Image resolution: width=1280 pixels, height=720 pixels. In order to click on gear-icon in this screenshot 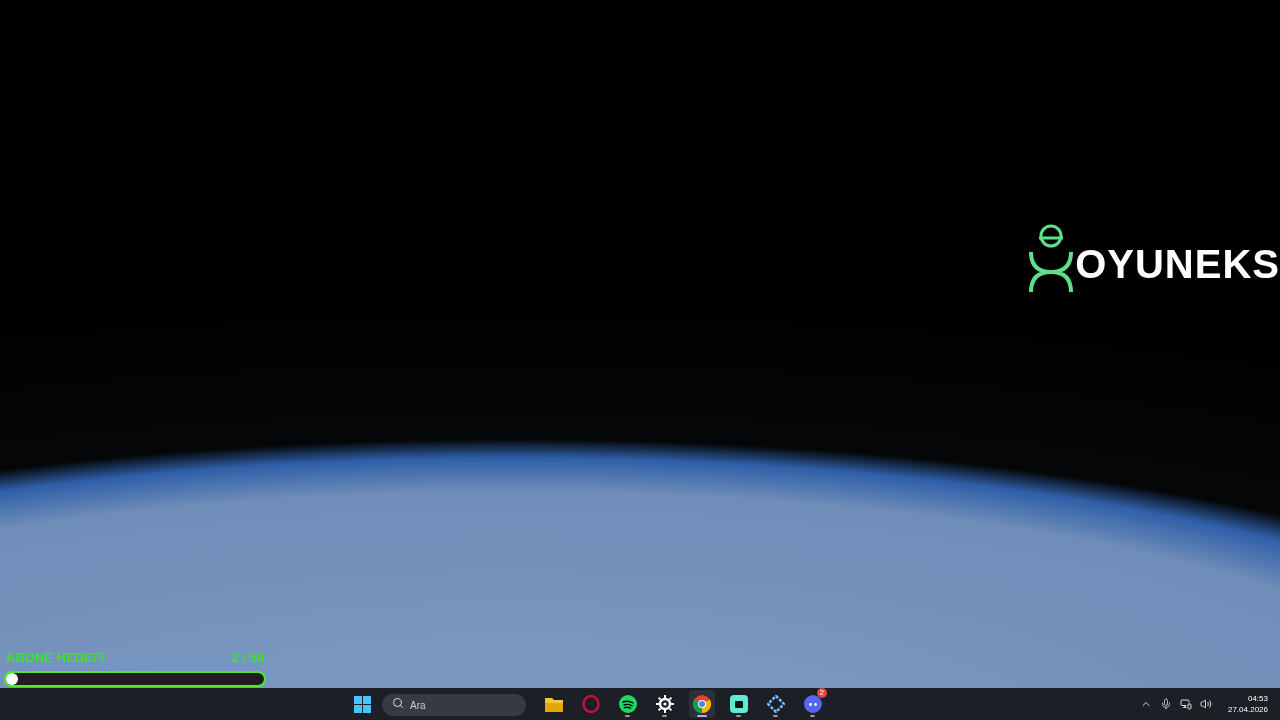, I will do `click(664, 704)`.